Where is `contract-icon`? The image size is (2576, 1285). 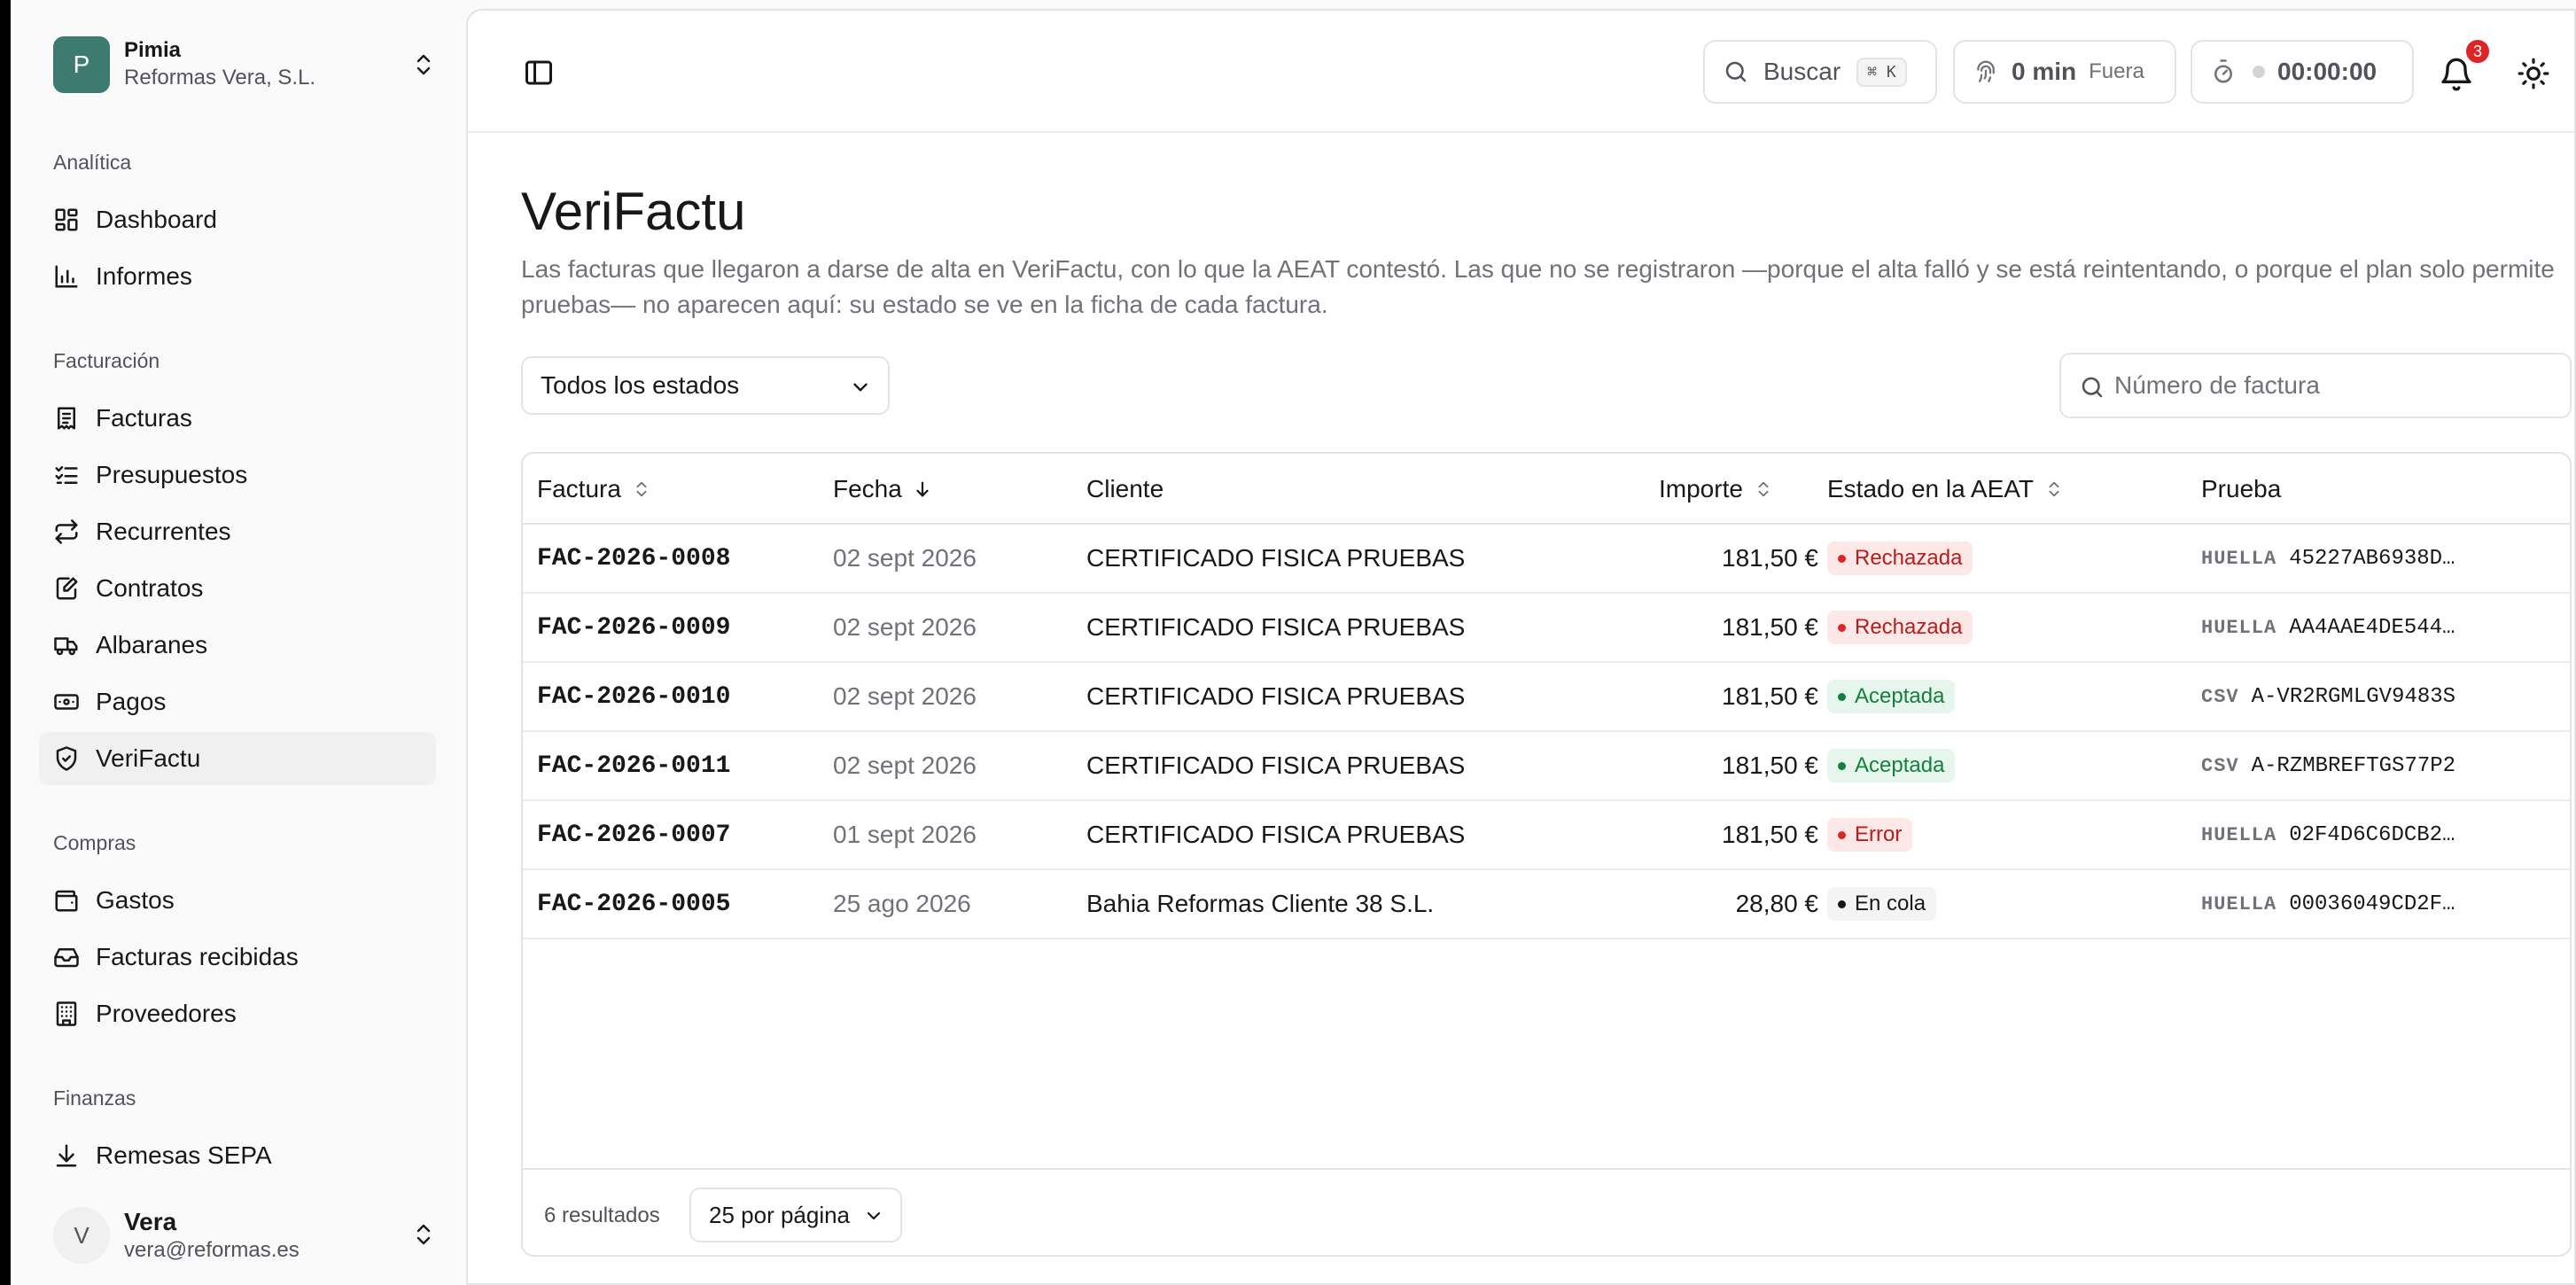
contract-icon is located at coordinates (67, 588).